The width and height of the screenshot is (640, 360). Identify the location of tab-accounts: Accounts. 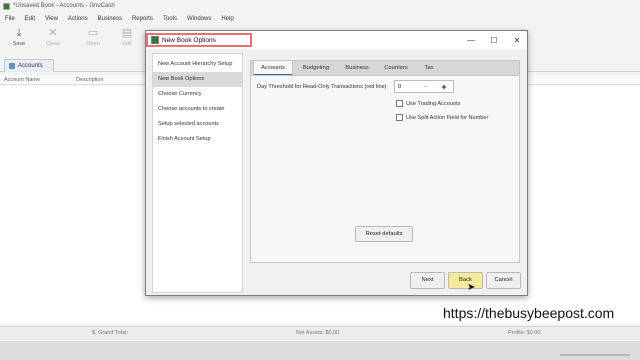
(29, 65).